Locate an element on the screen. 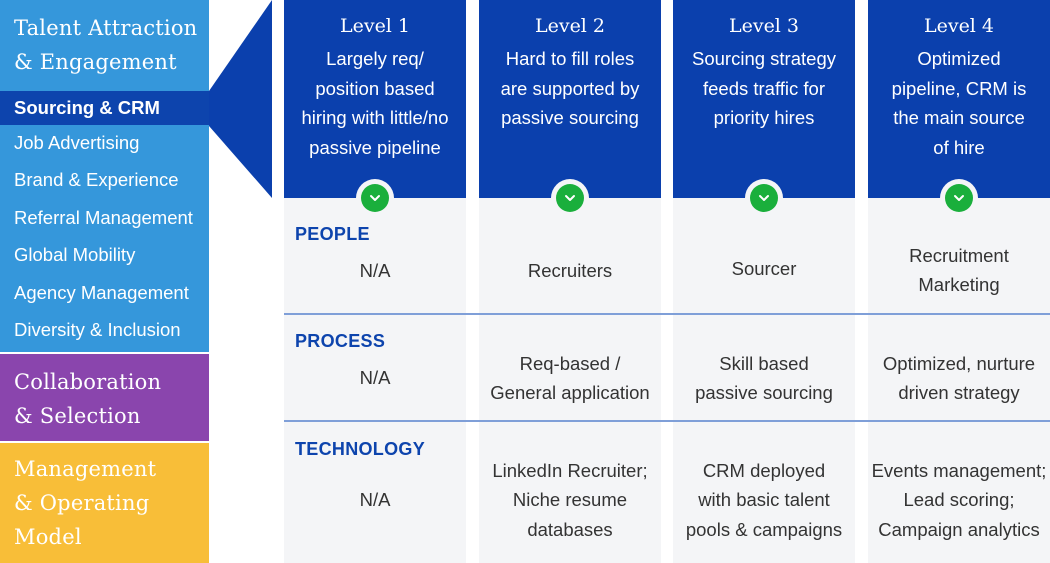 Image resolution: width=1050 pixels, height=563 pixels. row-label-technology: TECHNOLOGY is located at coordinates (360, 449).